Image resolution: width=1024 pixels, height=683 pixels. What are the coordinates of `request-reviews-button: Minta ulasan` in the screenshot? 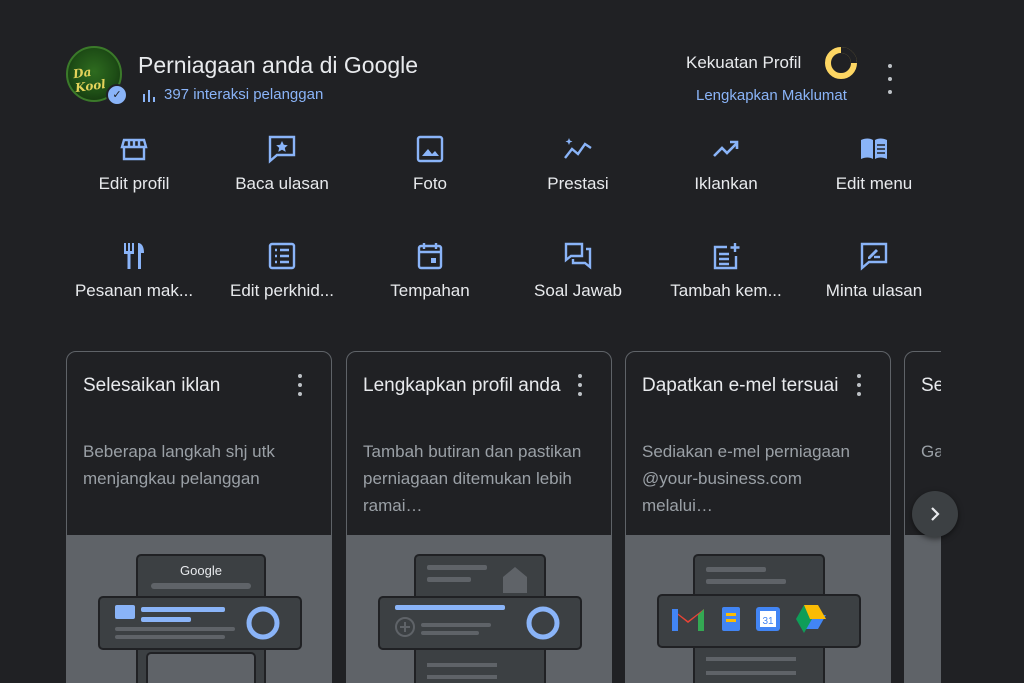 It's located at (874, 294).